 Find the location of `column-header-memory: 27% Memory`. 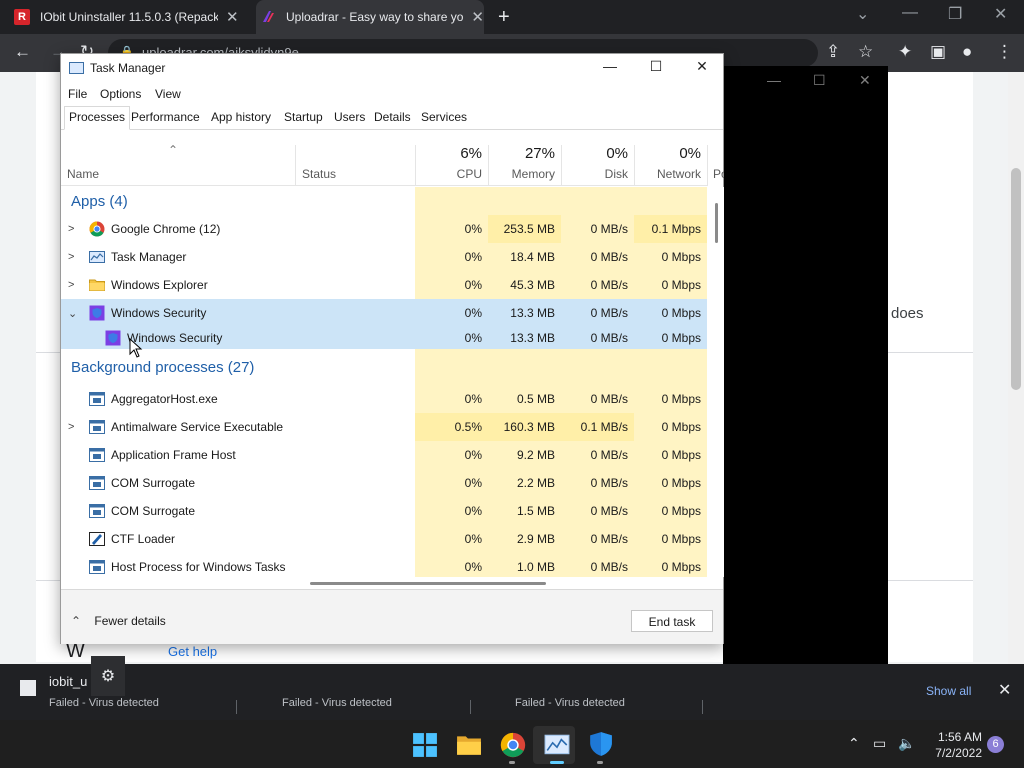

column-header-memory: 27% Memory is located at coordinates (524, 165).